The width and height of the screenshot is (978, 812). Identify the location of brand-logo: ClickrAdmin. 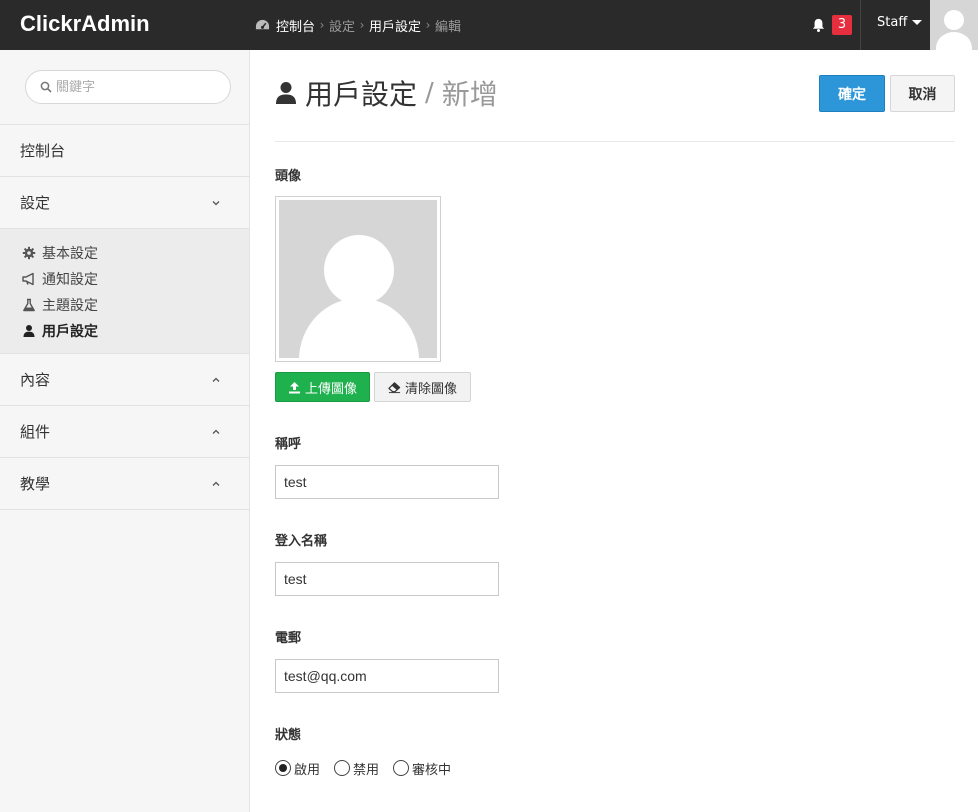
(85, 24).